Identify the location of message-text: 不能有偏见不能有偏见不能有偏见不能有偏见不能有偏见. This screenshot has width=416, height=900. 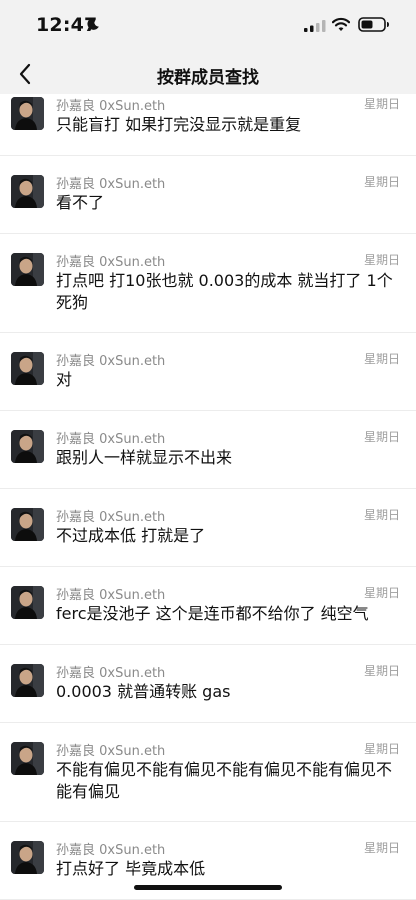
(224, 780).